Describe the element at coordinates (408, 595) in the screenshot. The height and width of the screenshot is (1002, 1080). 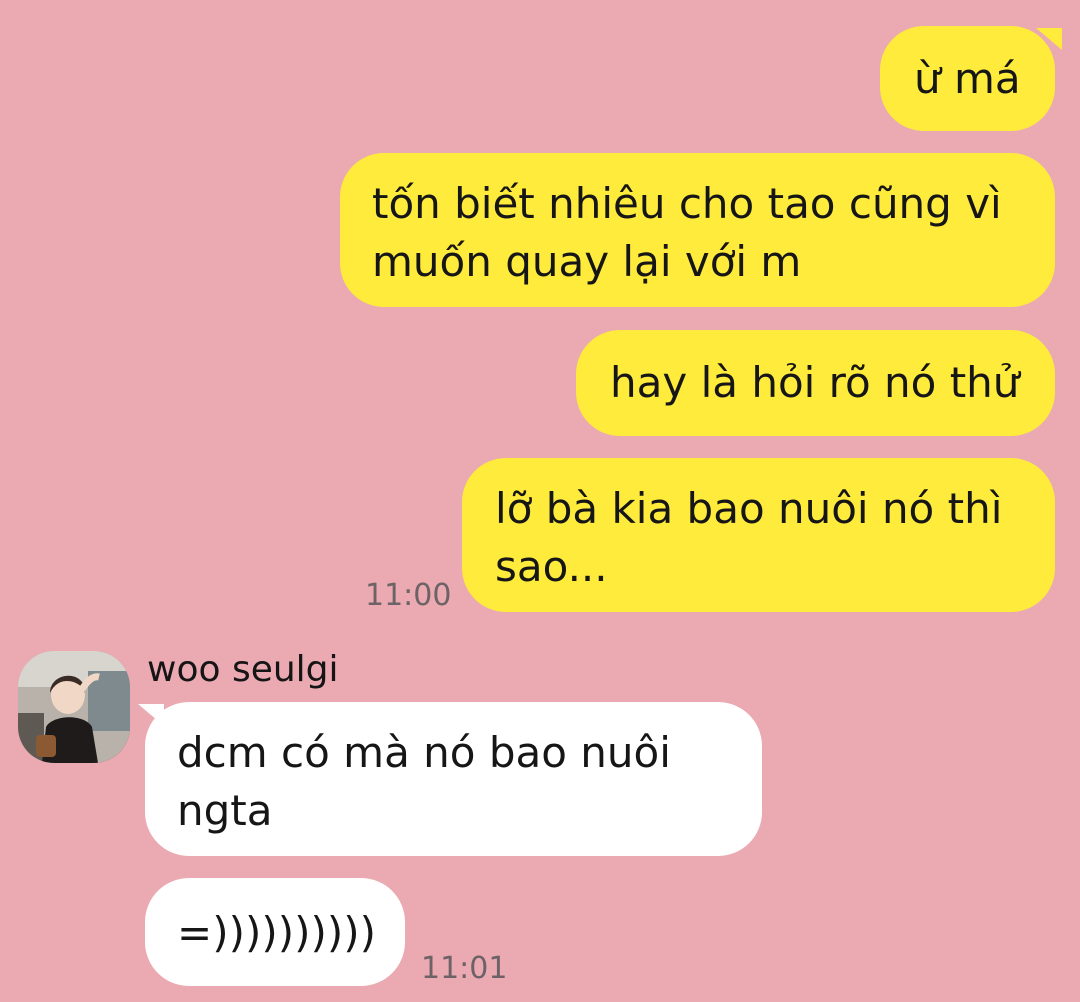
I see `sent-timestamp: 11:00` at that location.